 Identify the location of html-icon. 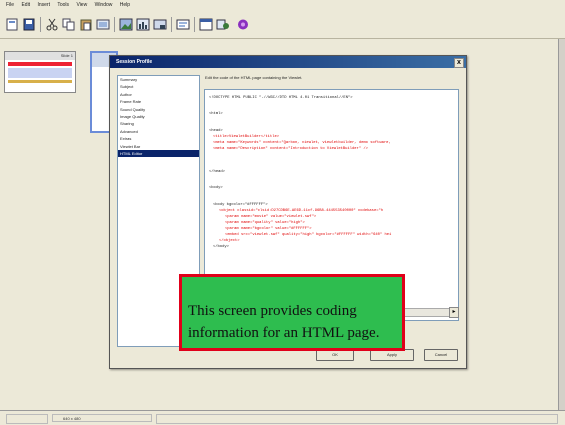
(206, 24).